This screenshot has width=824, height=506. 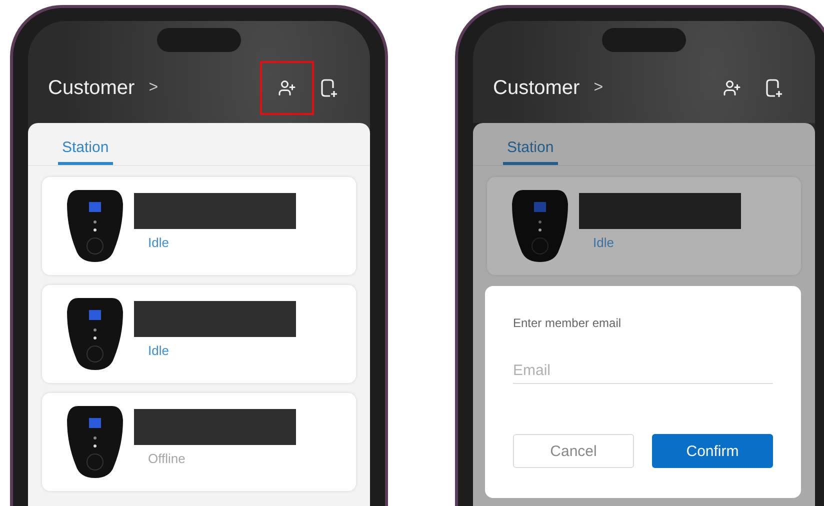 What do you see at coordinates (567, 323) in the screenshot?
I see `dialog-title: Enter member email` at bounding box center [567, 323].